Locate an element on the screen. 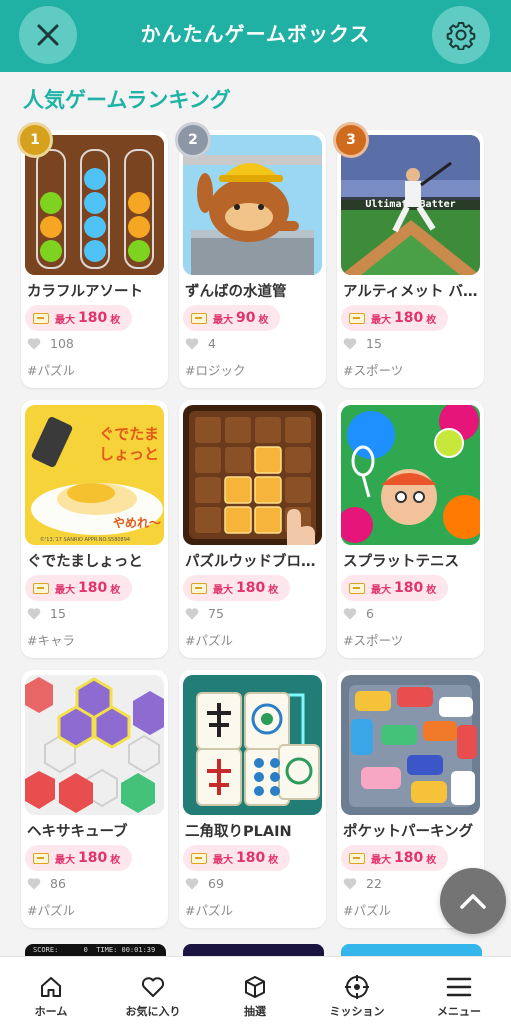 The height and width of the screenshot is (1024, 511). game-card: ヘキサキューブ 最大 180 枚 86 #パズル is located at coordinates (94, 799).